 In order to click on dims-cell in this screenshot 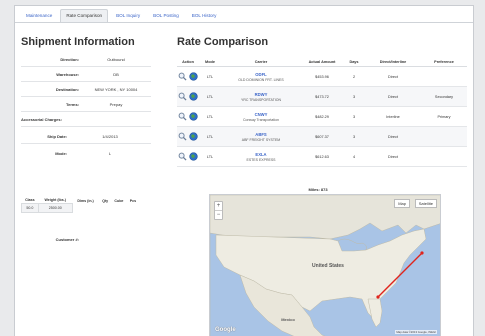, I will do `click(85, 208)`.